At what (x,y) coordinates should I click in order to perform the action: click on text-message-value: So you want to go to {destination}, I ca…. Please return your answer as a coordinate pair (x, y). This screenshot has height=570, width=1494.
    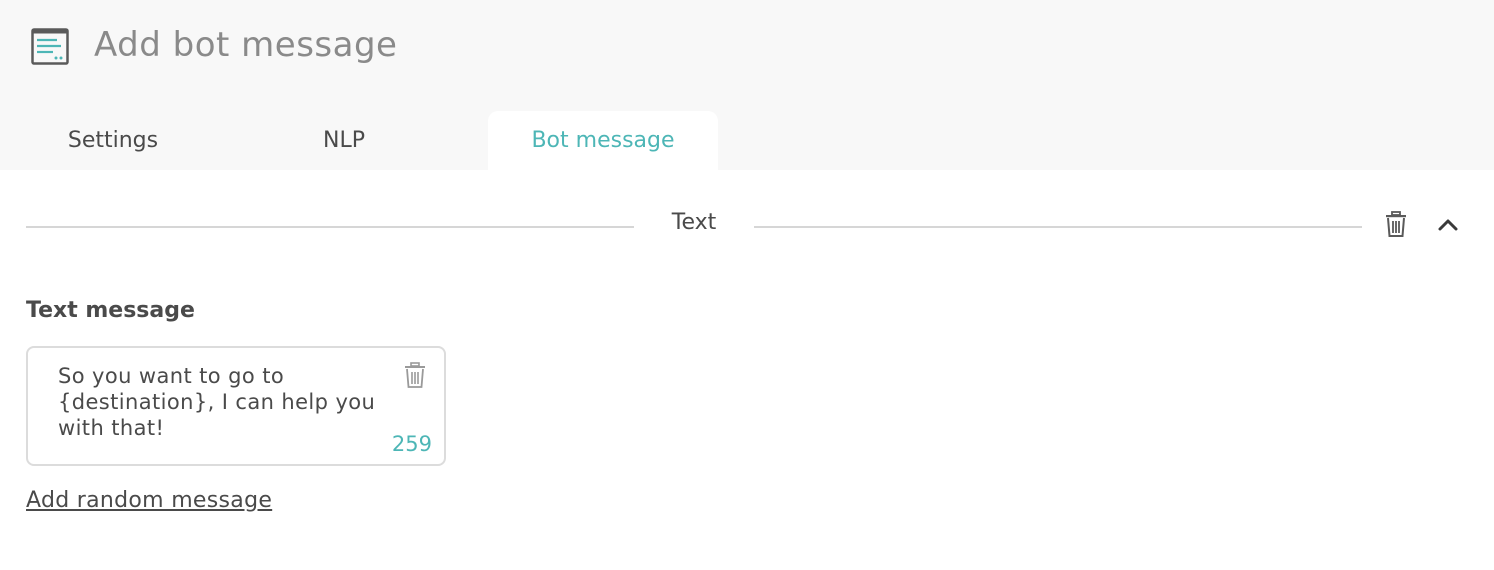
    Looking at the image, I should click on (228, 402).